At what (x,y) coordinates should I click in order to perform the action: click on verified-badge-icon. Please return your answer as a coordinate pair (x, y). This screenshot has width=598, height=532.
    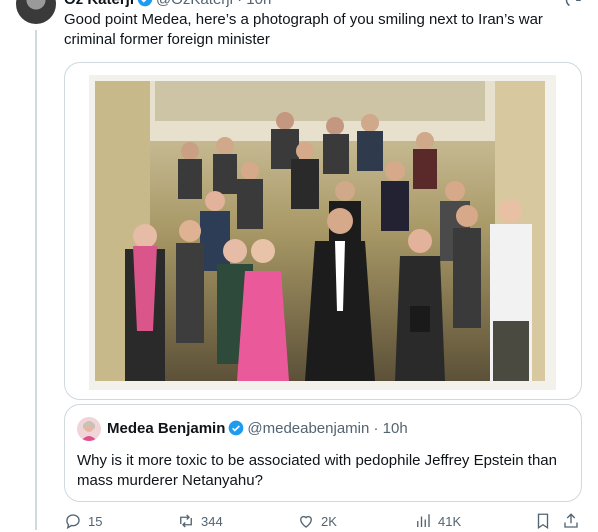
    Looking at the image, I should click on (145, 3).